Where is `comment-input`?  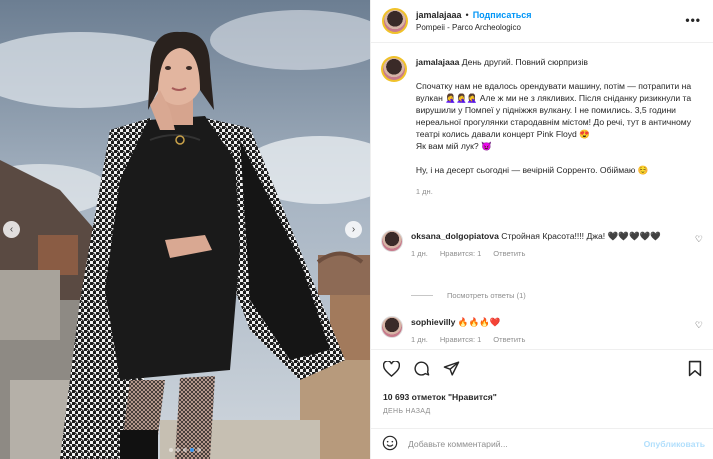 comment-input is located at coordinates (518, 444).